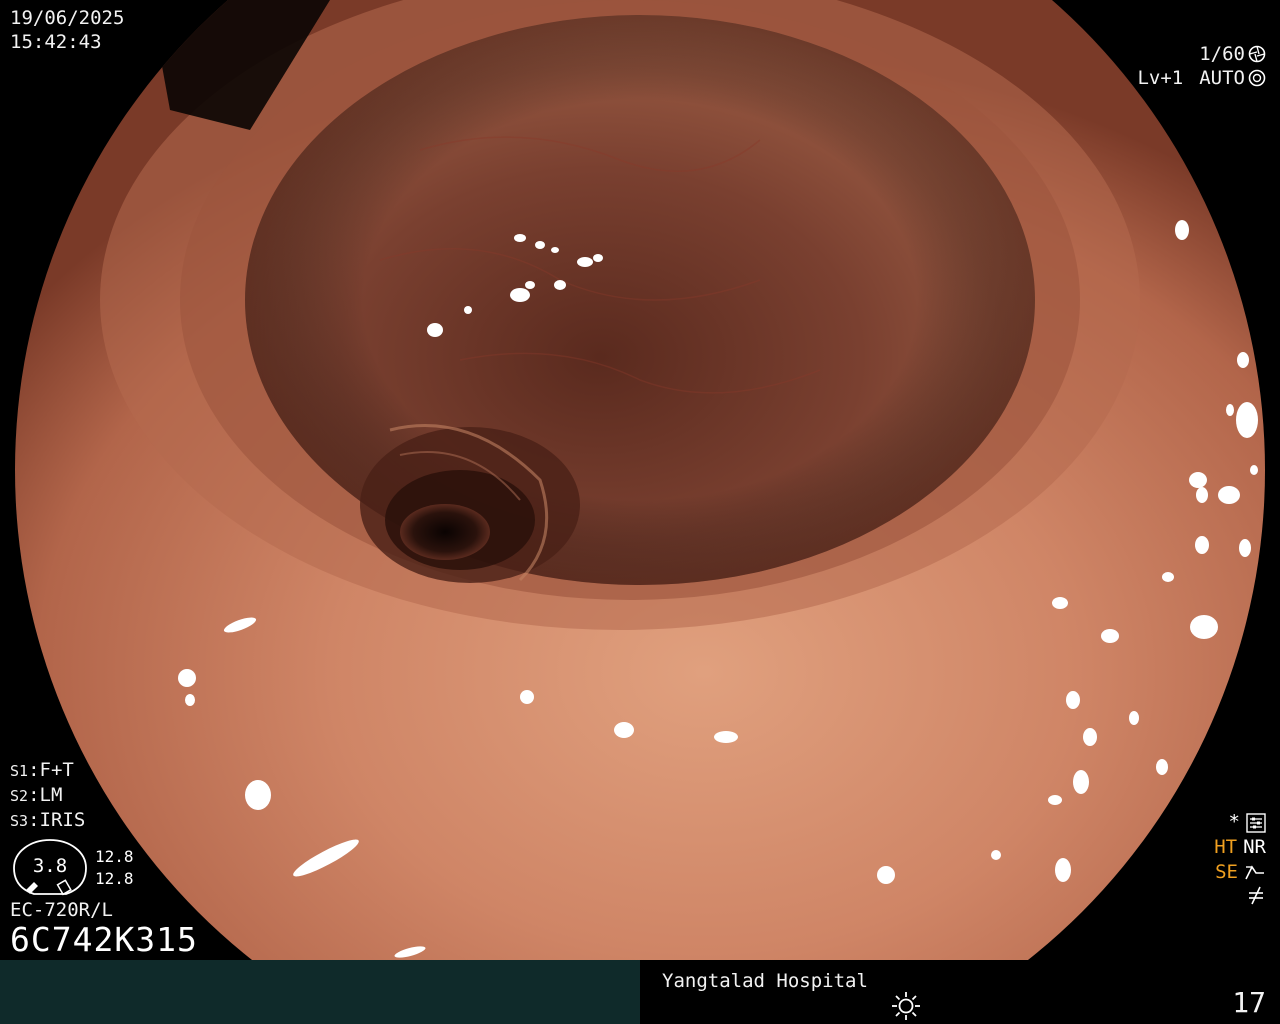 The width and height of the screenshot is (1280, 1024). Describe the element at coordinates (1254, 871) in the screenshot. I see `se-curve-icon` at that location.